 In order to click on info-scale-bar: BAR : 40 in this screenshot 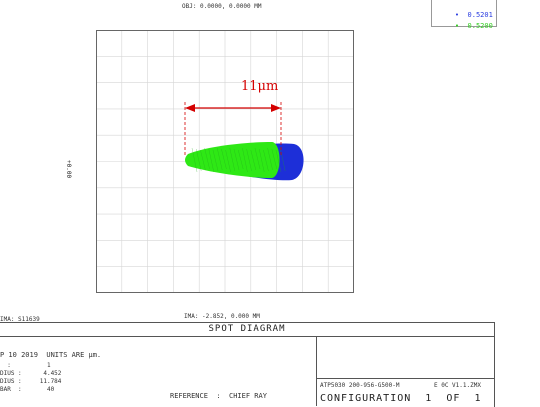, I will do `click(27, 389)`.